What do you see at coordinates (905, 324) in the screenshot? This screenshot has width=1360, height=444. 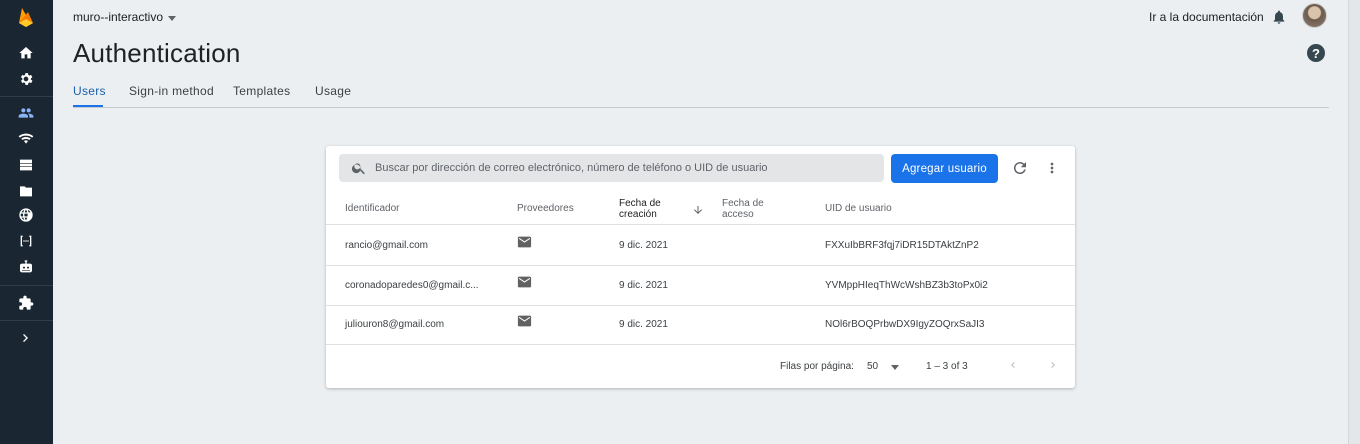 I see `cell-uid: NOl6rBOQPrbwDX9IgyZOQrxSaJI3` at bounding box center [905, 324].